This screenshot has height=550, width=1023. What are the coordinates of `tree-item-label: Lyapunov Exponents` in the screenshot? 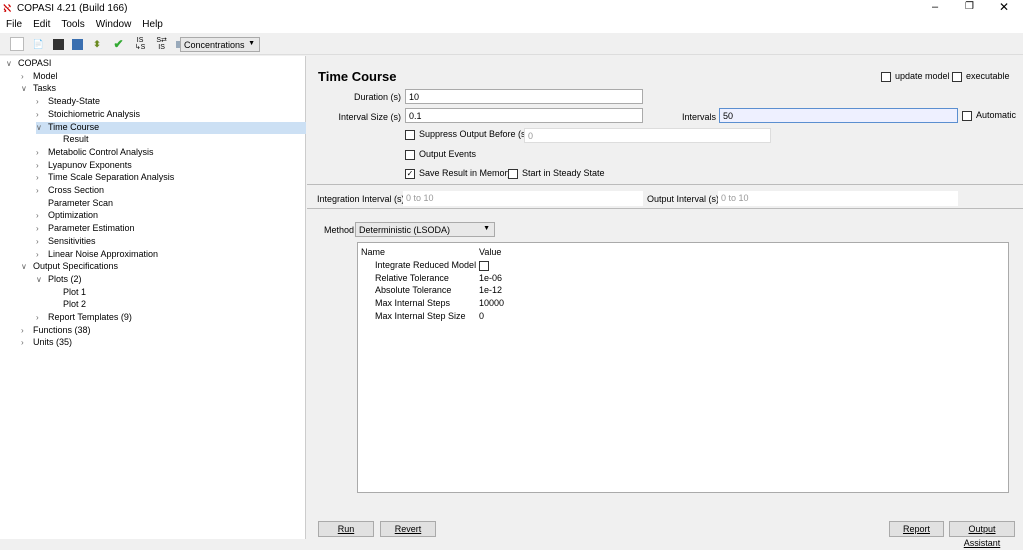 It's located at (90, 164).